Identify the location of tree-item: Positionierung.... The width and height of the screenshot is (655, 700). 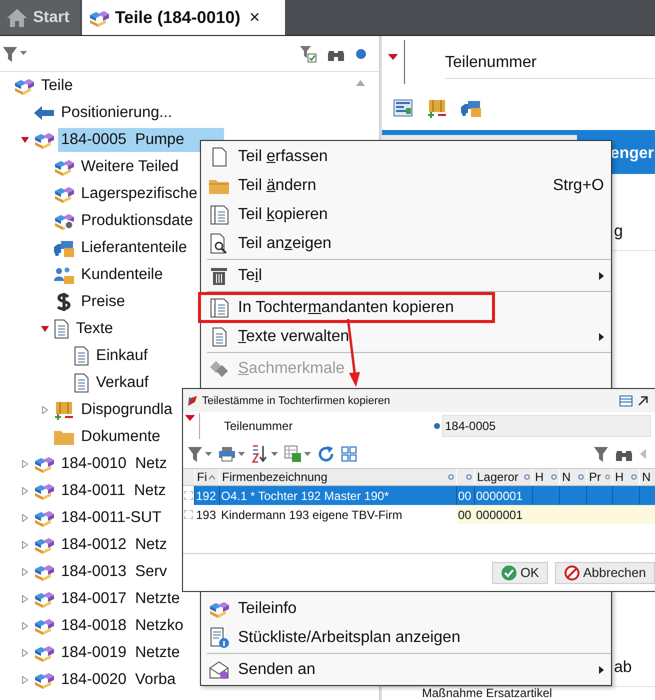
(117, 112).